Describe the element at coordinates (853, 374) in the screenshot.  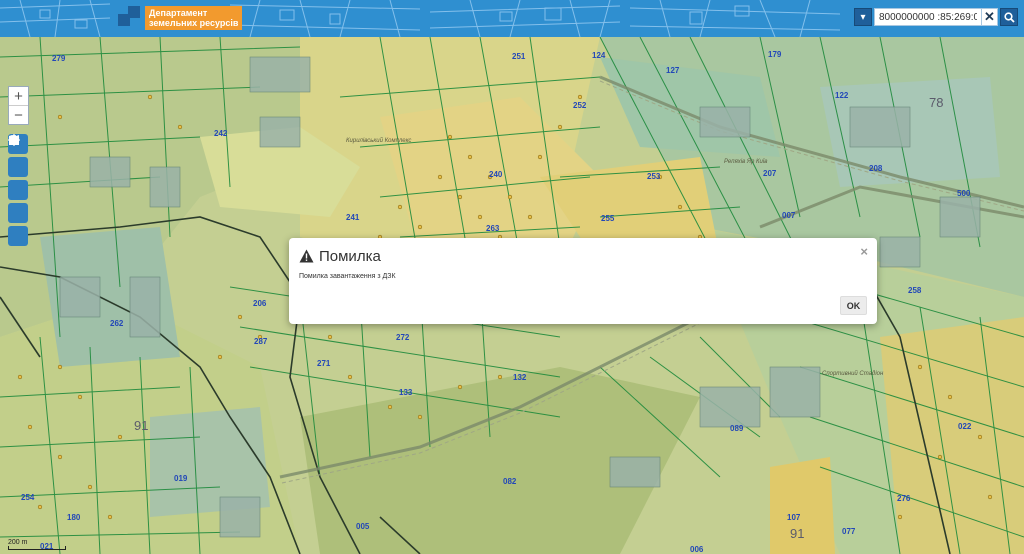
I see `place-label: Спортивний Стадіон` at that location.